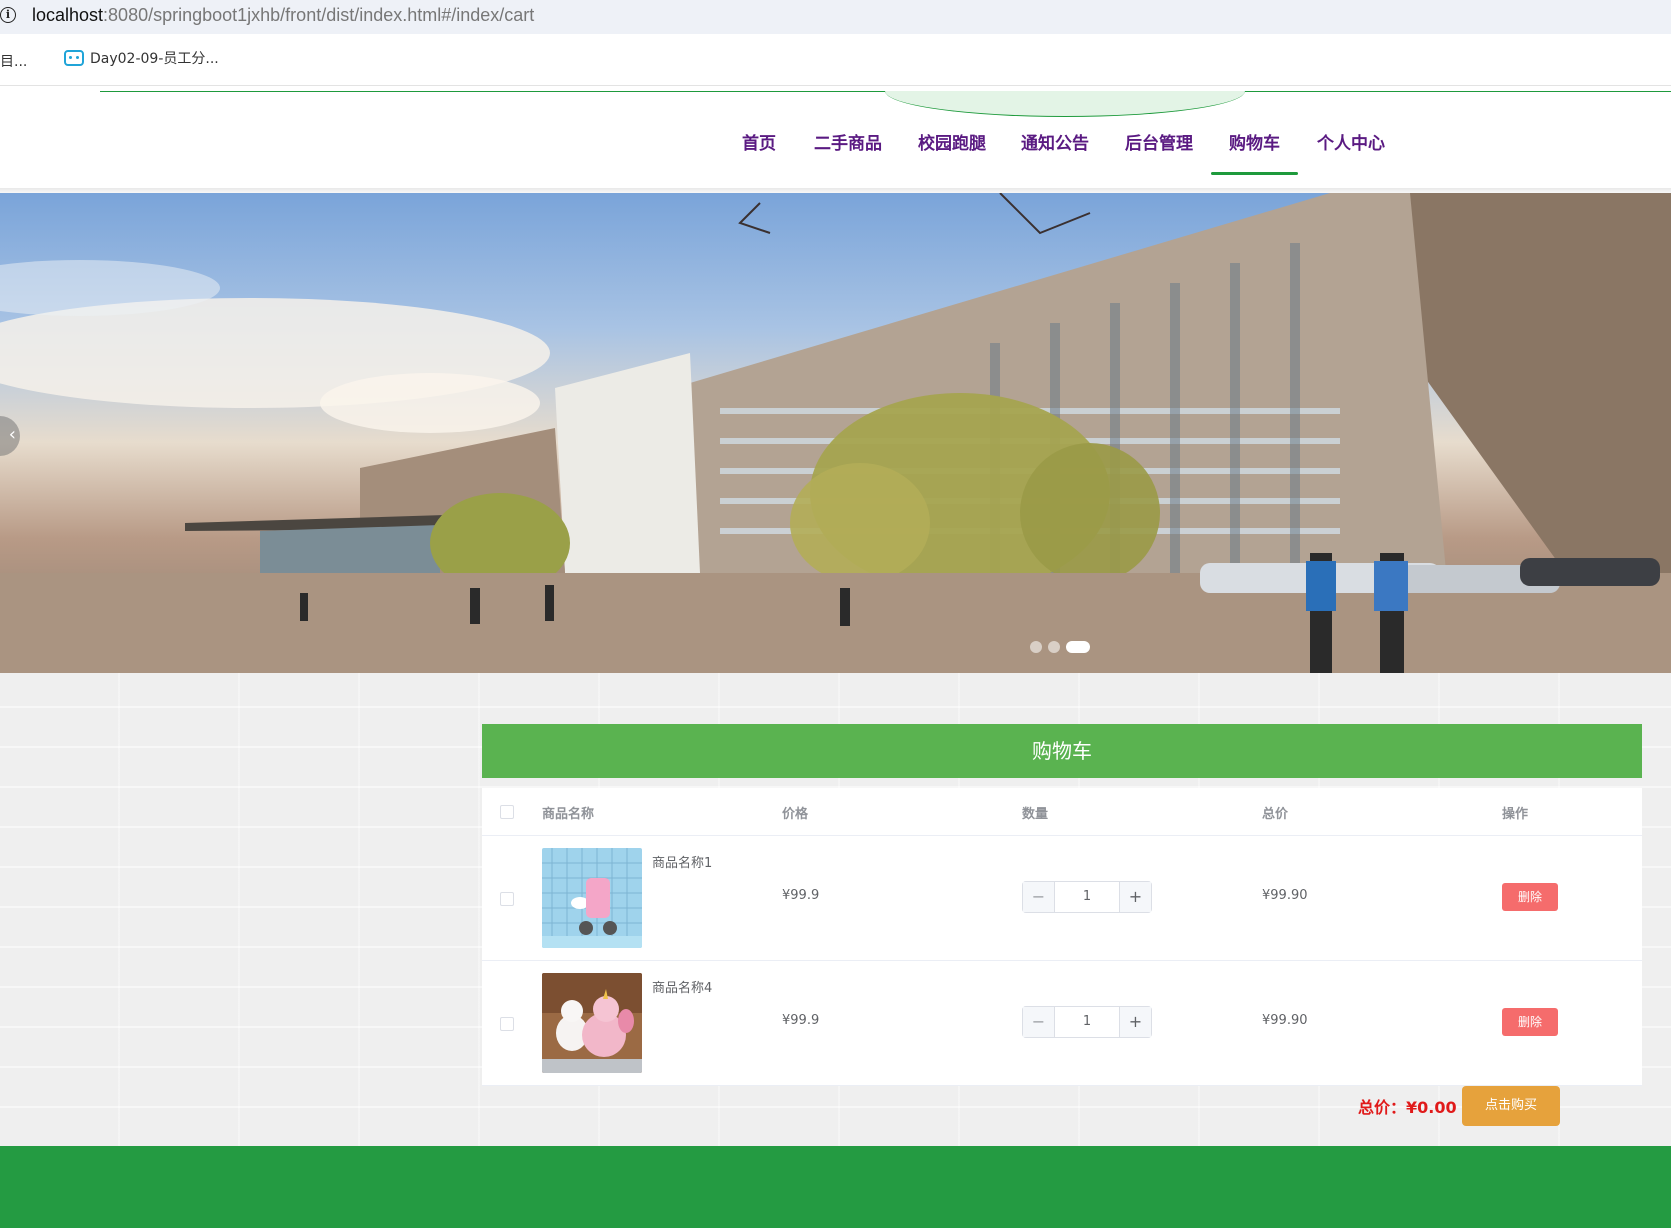 This screenshot has height=1228, width=1671. What do you see at coordinates (1159, 151) in the screenshot?
I see `nav-item-admin: 后台管理` at bounding box center [1159, 151].